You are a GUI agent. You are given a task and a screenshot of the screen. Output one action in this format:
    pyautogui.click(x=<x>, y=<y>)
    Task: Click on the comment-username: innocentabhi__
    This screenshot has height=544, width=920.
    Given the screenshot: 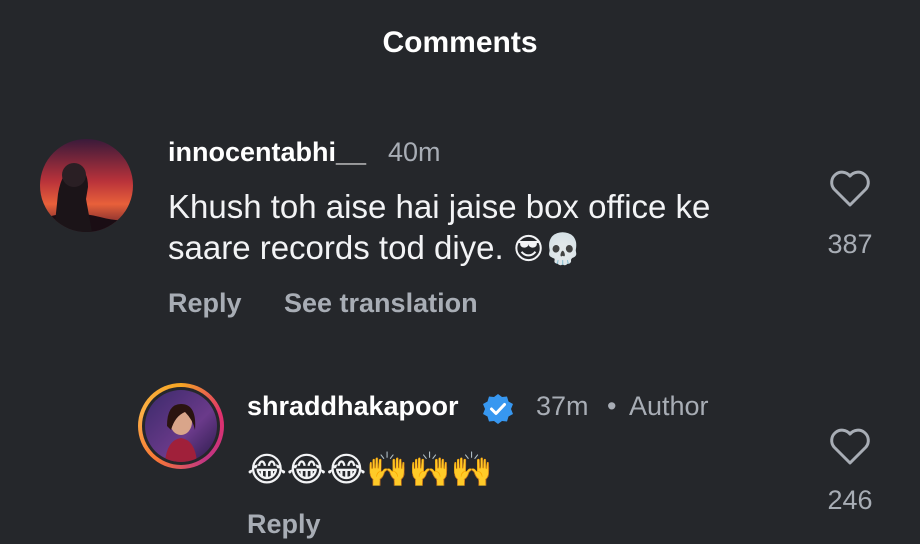 What is the action you would take?
    pyautogui.click(x=267, y=152)
    